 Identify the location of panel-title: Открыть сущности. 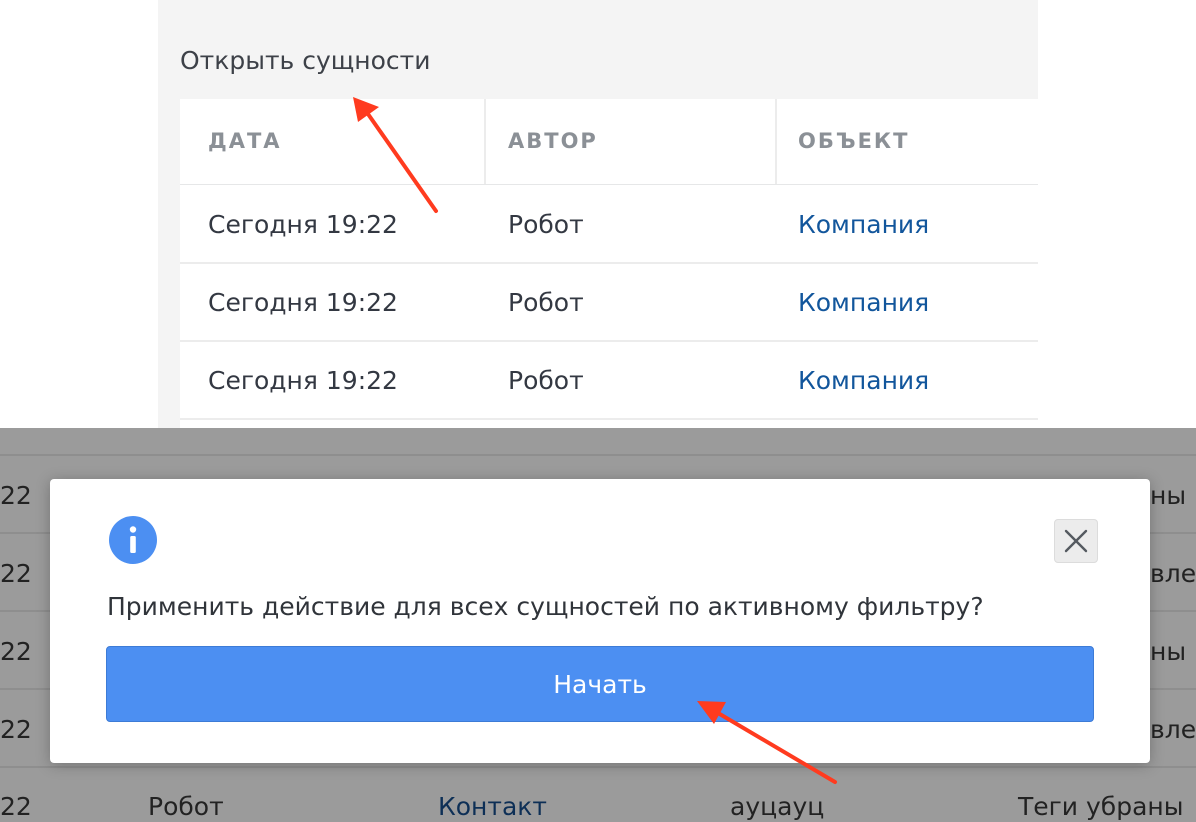
(305, 60).